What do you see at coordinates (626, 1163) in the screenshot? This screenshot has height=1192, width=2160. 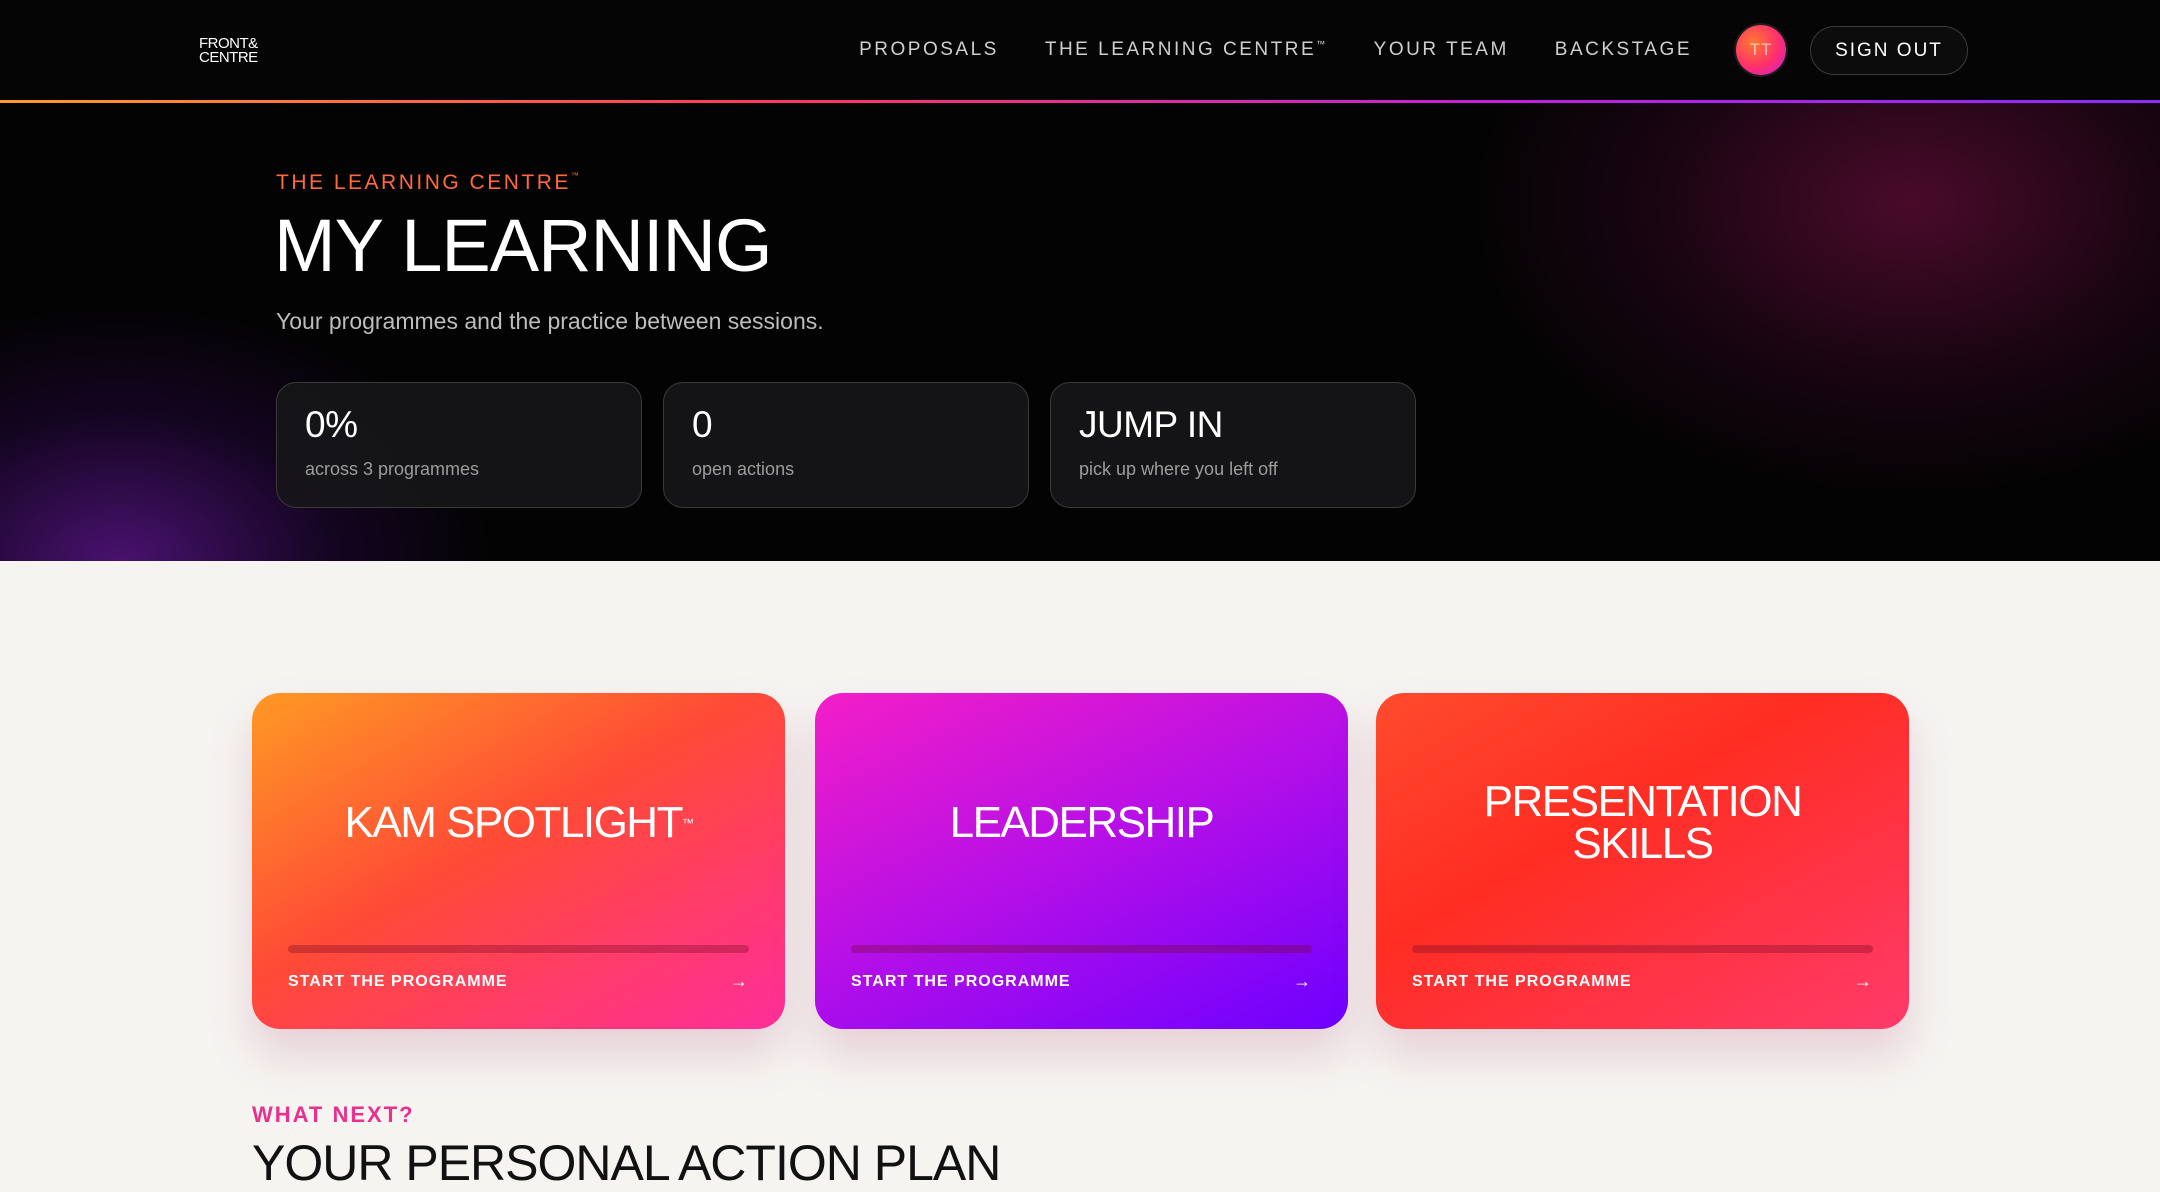 I see `section-title-action-plan: YOUR PERSONAL ACTION PLAN` at bounding box center [626, 1163].